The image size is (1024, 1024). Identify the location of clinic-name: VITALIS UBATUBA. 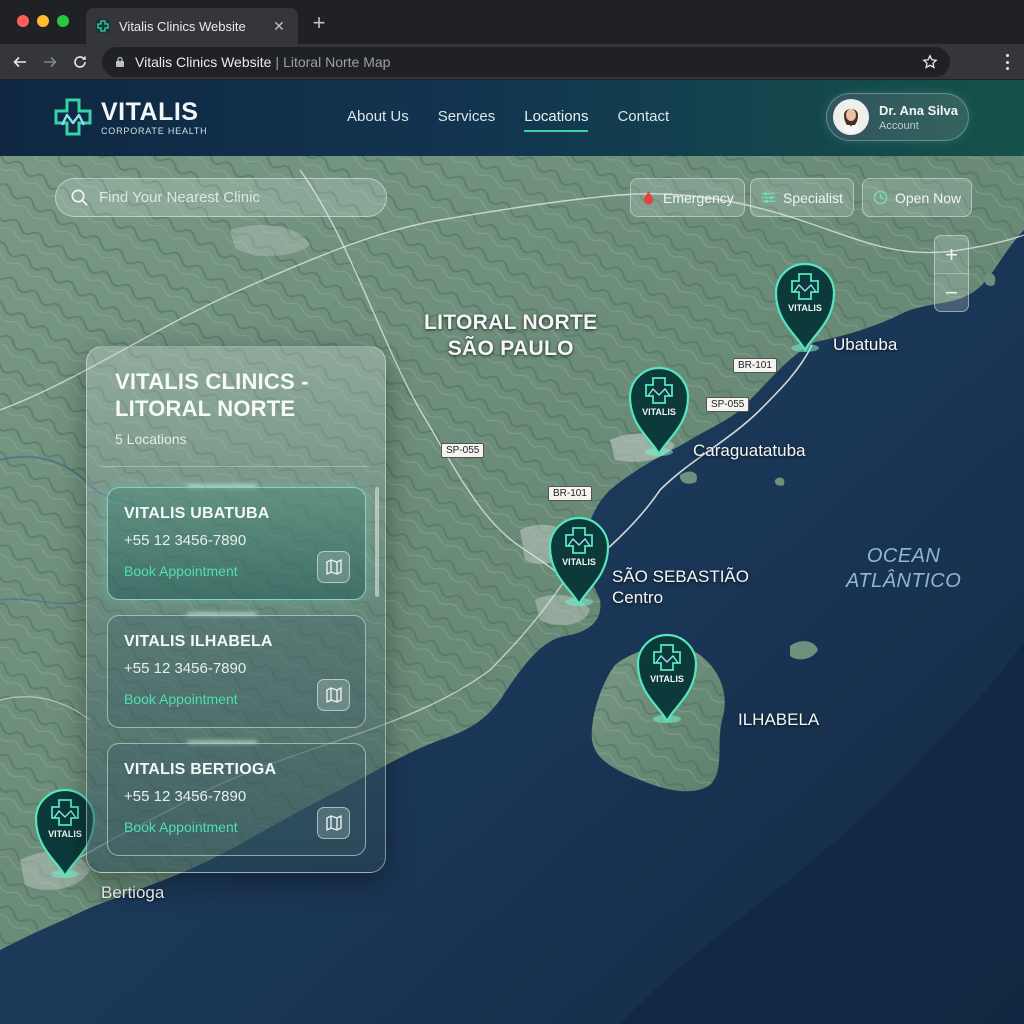
(197, 513).